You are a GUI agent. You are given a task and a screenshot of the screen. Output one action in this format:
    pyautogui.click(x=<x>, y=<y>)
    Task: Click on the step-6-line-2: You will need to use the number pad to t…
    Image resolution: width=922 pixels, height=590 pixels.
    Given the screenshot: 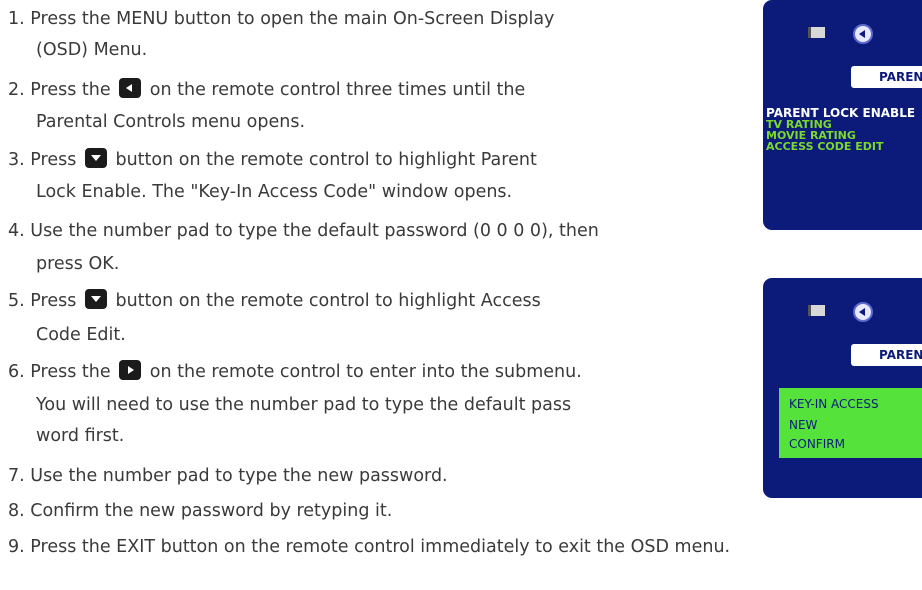 What is the action you would take?
    pyautogui.click(x=304, y=405)
    